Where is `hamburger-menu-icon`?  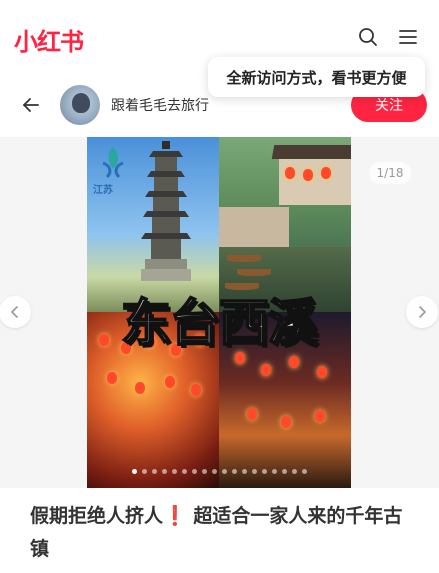 hamburger-menu-icon is located at coordinates (408, 37).